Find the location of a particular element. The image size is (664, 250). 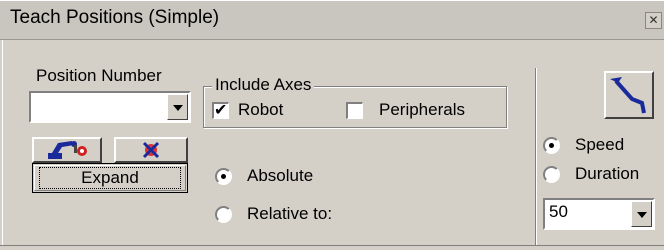

robot-arm-icon is located at coordinates (67, 150).